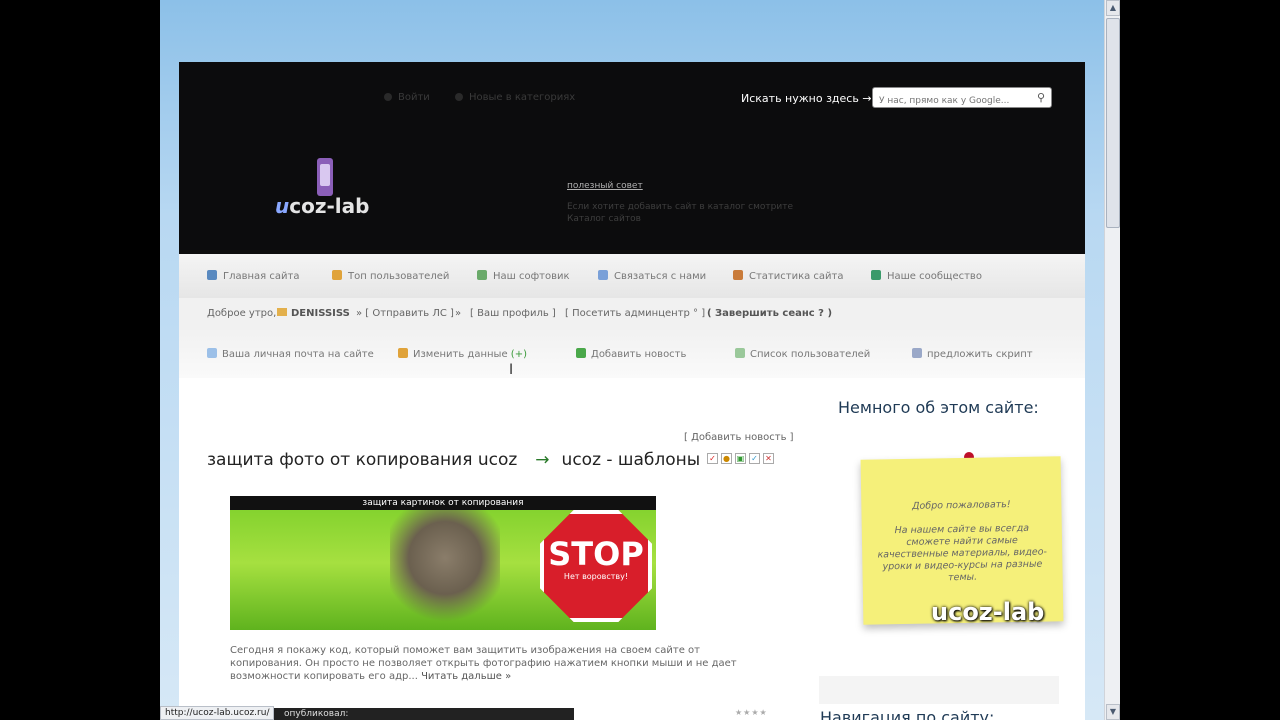 This screenshot has width=1280, height=720. Describe the element at coordinates (282, 312) in the screenshot. I see `mail-envelope-icon` at that location.